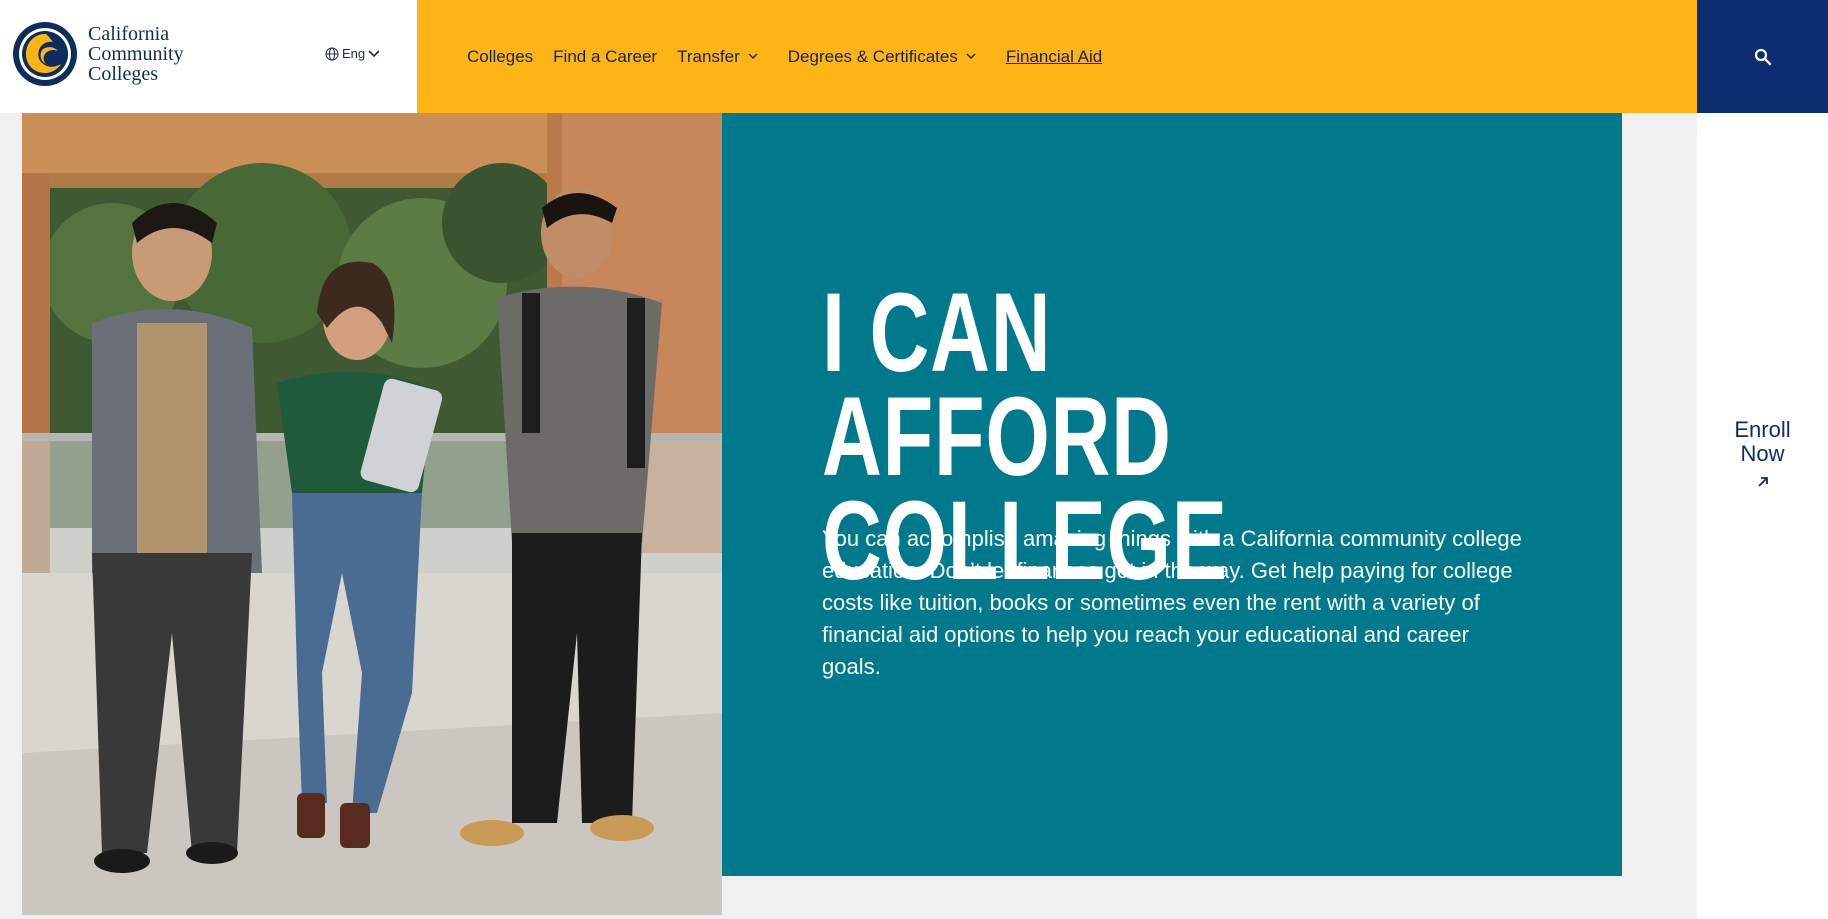 Image resolution: width=1828 pixels, height=919 pixels. I want to click on search-icon, so click(1762, 56).